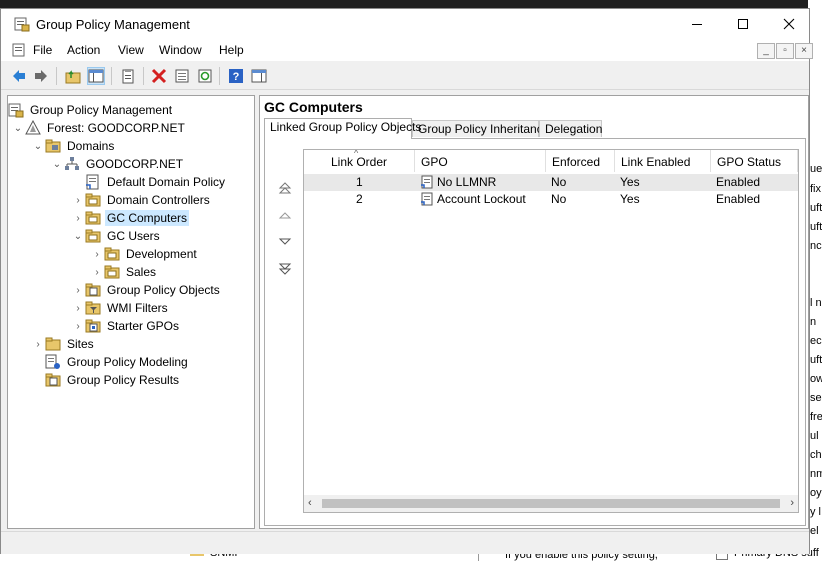 This screenshot has height=562, width=822. What do you see at coordinates (789, 24) in the screenshot?
I see `close-button` at bounding box center [789, 24].